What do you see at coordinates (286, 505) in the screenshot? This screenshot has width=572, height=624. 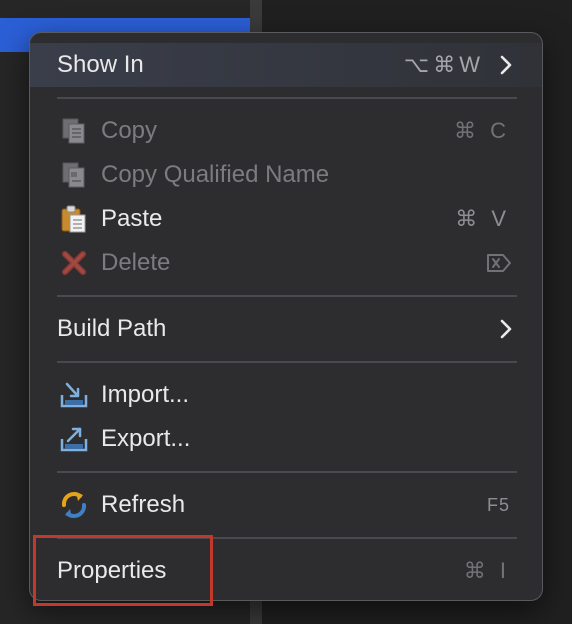 I see `menu-item-refresh: Refresh F5` at bounding box center [286, 505].